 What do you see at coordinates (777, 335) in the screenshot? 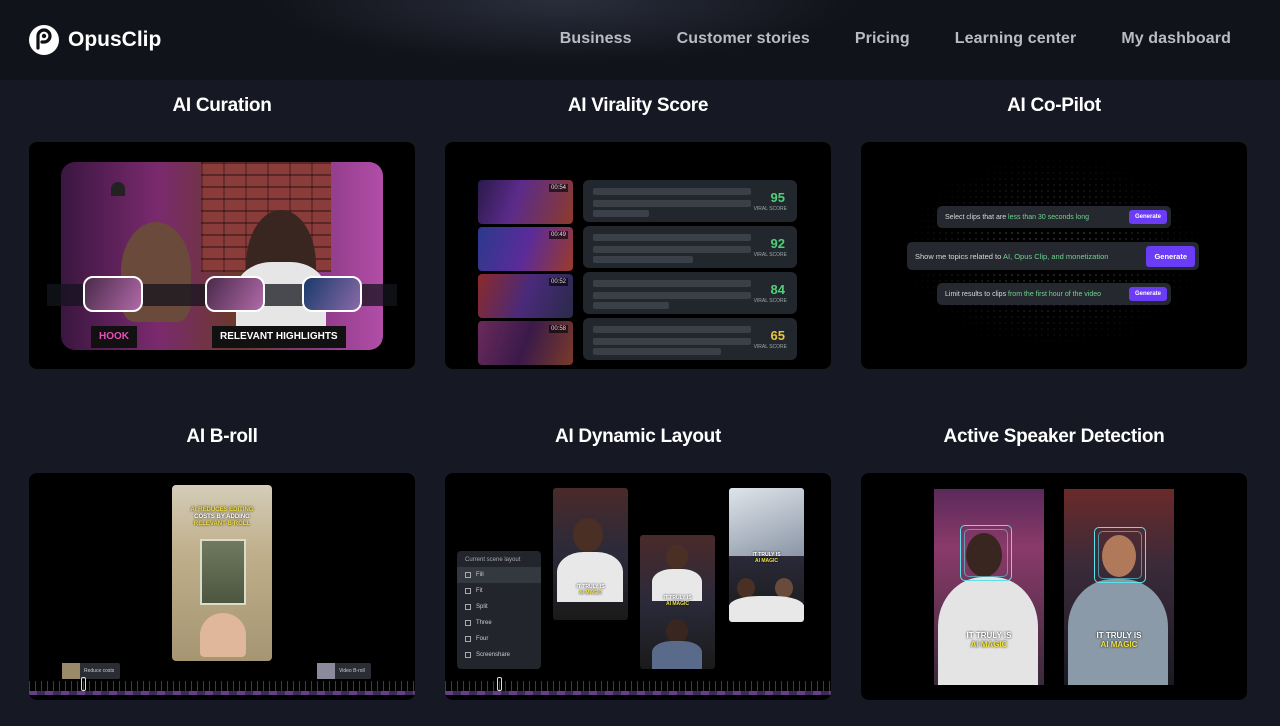
I see `viral-score-value: 65` at bounding box center [777, 335].